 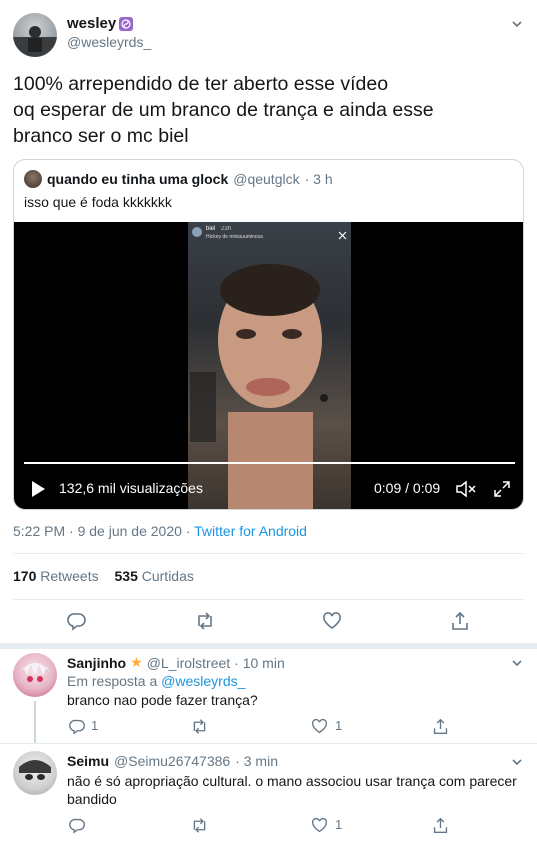 What do you see at coordinates (91, 23) in the screenshot?
I see `display-name: wesley` at bounding box center [91, 23].